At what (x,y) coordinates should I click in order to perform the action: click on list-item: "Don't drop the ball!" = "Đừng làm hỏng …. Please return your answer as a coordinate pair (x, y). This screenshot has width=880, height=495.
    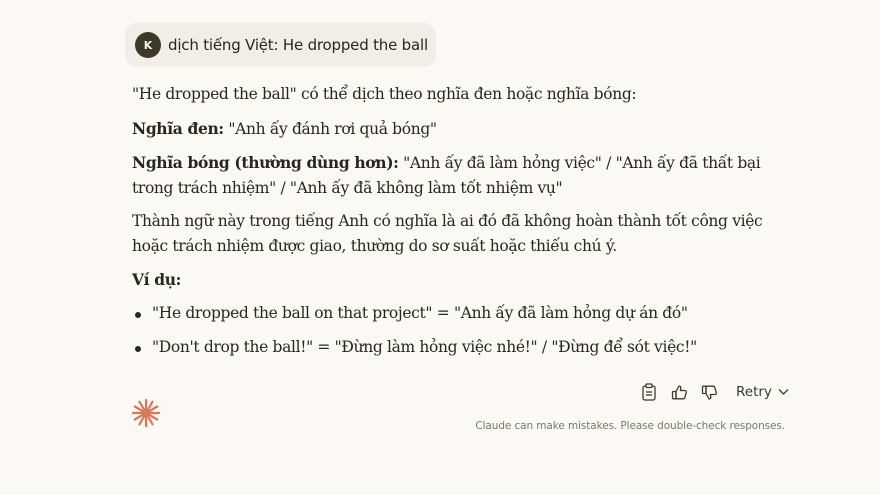
    Looking at the image, I should click on (452, 347).